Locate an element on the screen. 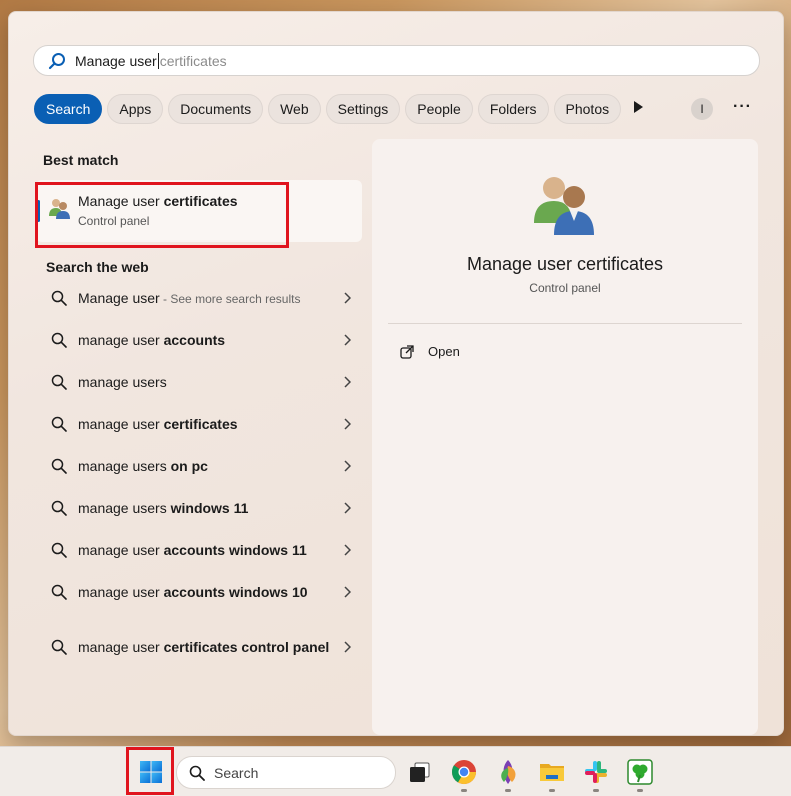 This screenshot has width=791, height=796. web-result-hint: - See more search results is located at coordinates (230, 298).